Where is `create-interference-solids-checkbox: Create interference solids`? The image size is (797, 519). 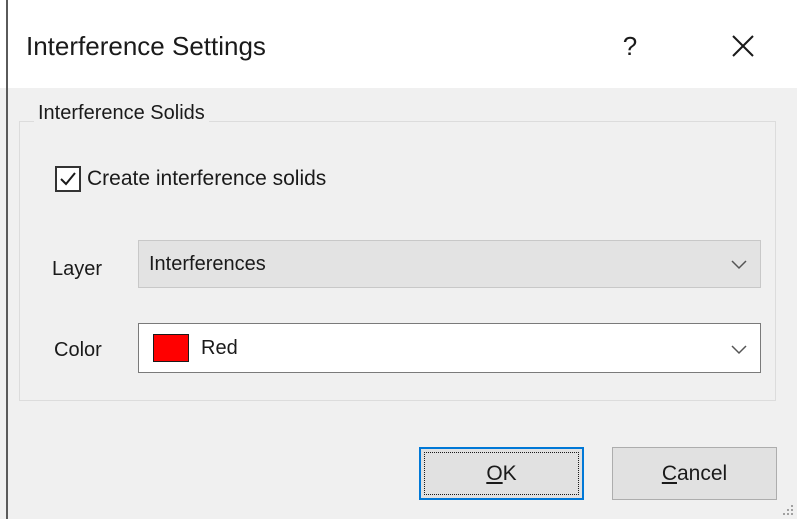 create-interference-solids-checkbox: Create interference solids is located at coordinates (190, 179).